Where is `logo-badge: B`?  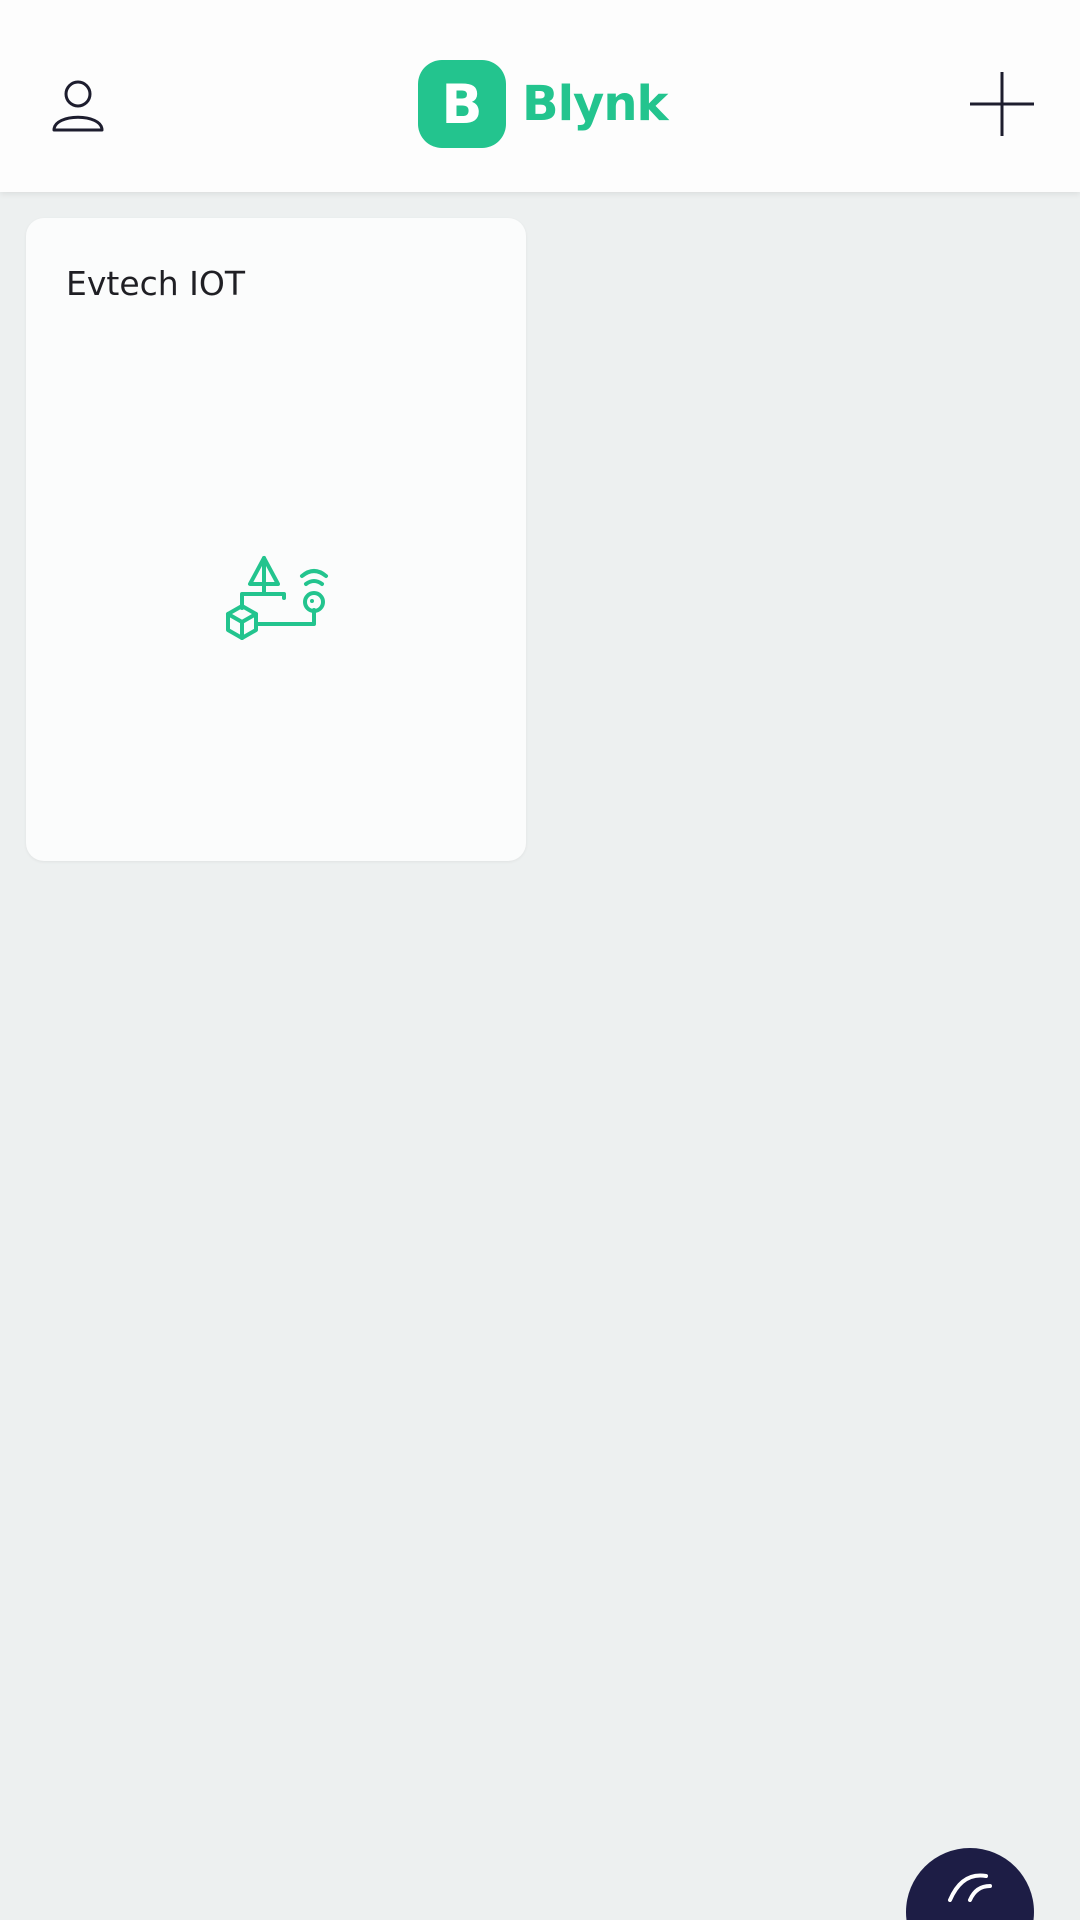 logo-badge: B is located at coordinates (462, 104).